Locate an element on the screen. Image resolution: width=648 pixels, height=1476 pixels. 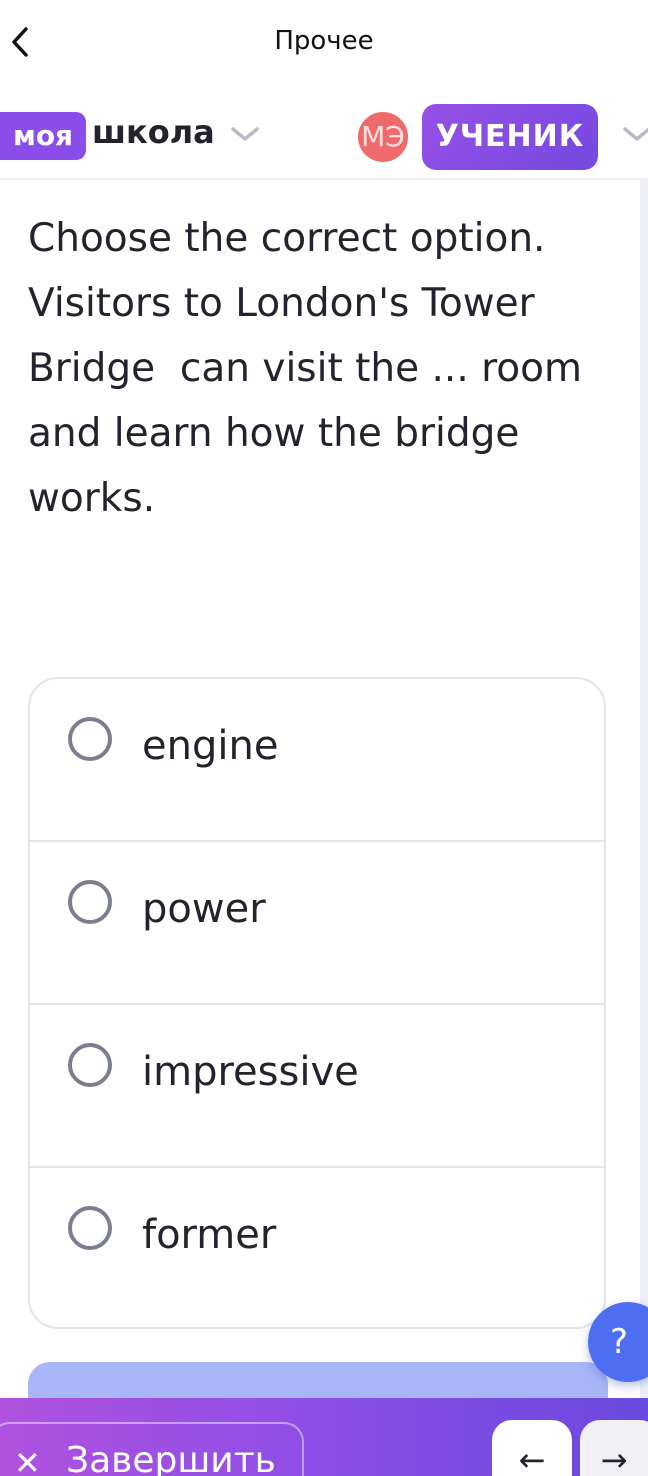
logo-text: школа is located at coordinates (153, 132).